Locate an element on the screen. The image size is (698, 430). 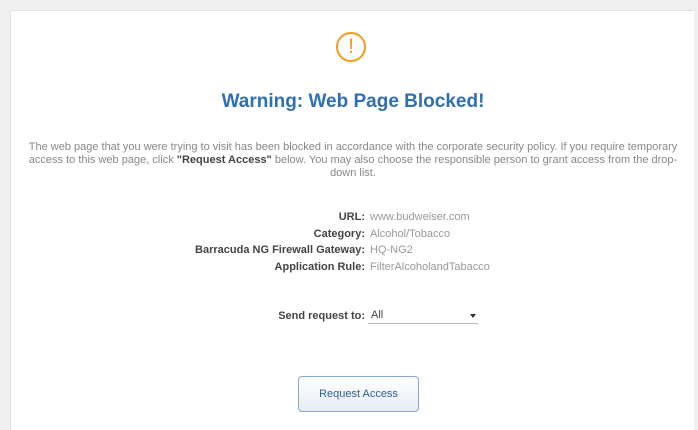
gateway-value: HQ-NG2 is located at coordinates (391, 250).